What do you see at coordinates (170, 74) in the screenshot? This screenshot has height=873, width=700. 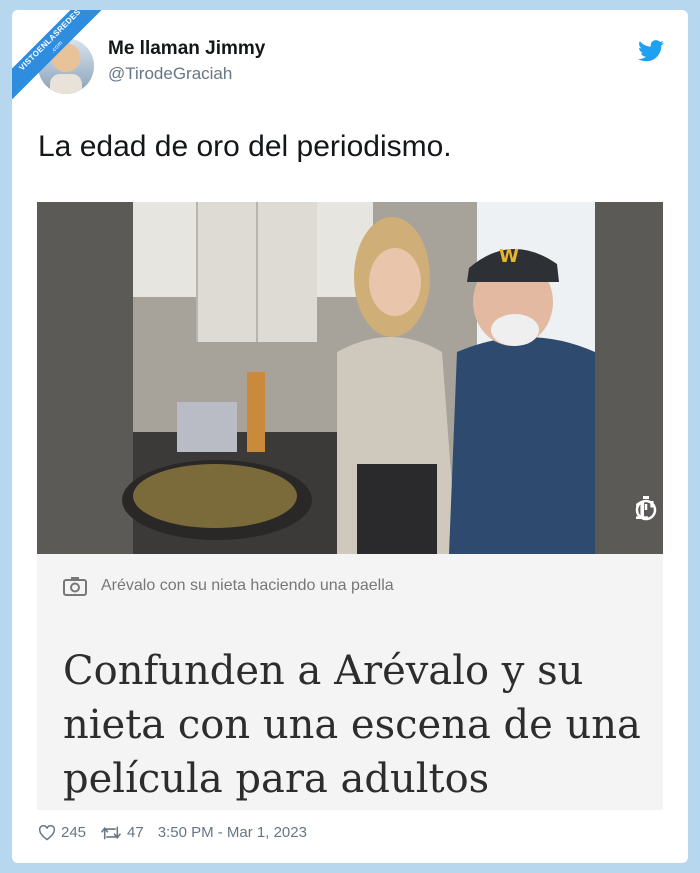 I see `author-handle: @TirodeGraciah` at bounding box center [170, 74].